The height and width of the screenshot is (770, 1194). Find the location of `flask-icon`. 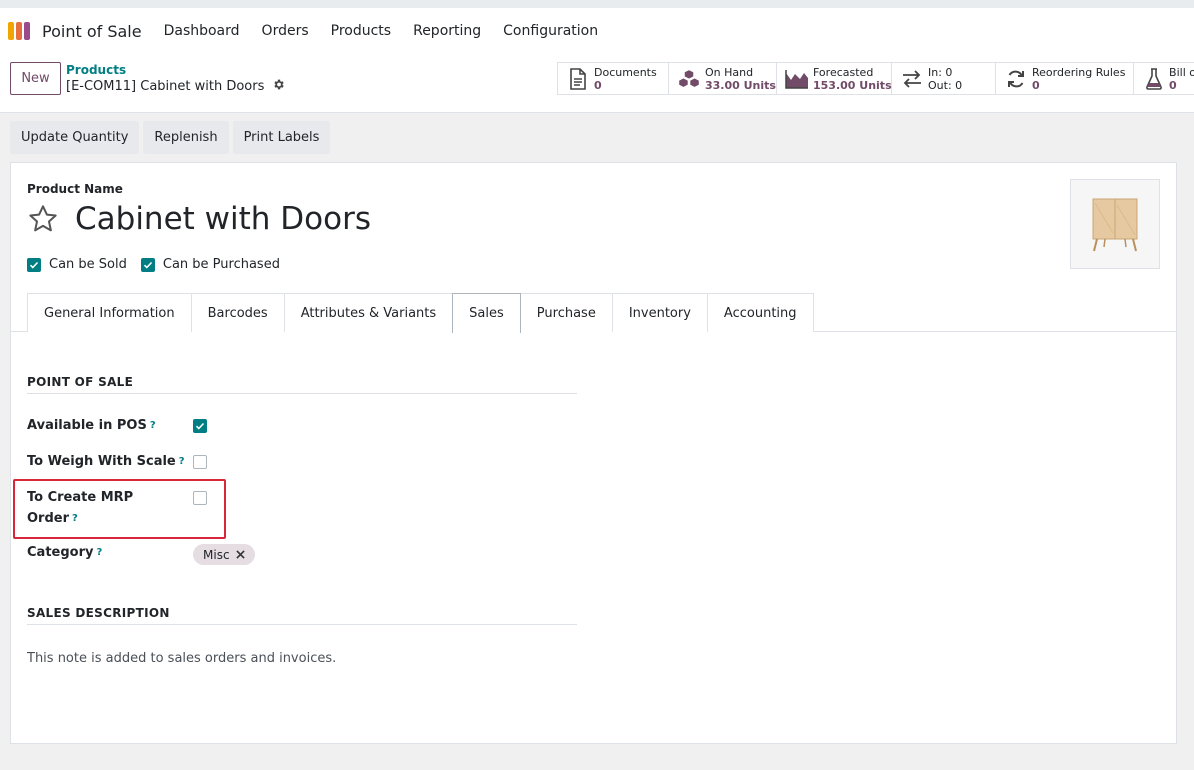

flask-icon is located at coordinates (1153, 79).